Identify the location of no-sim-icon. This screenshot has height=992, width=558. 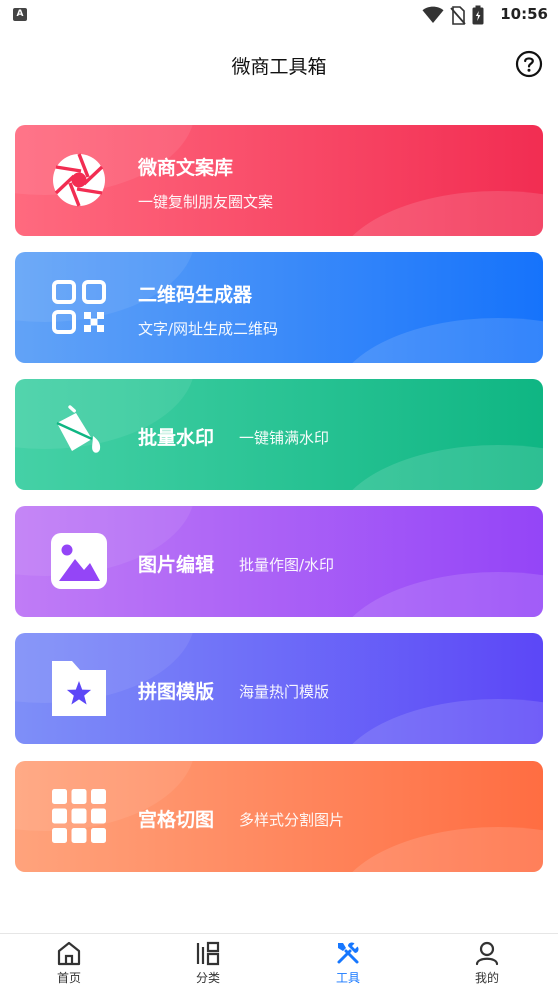
(458, 15).